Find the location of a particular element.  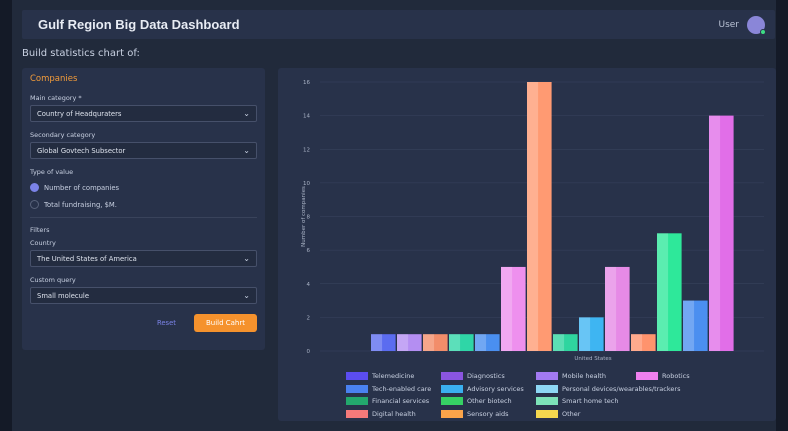

avatar is located at coordinates (756, 25).